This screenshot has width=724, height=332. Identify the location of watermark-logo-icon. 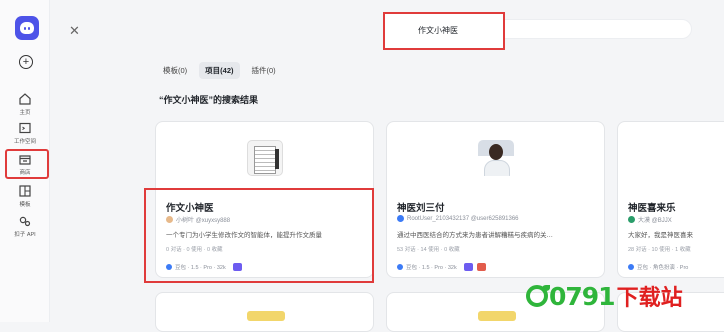
(538, 296).